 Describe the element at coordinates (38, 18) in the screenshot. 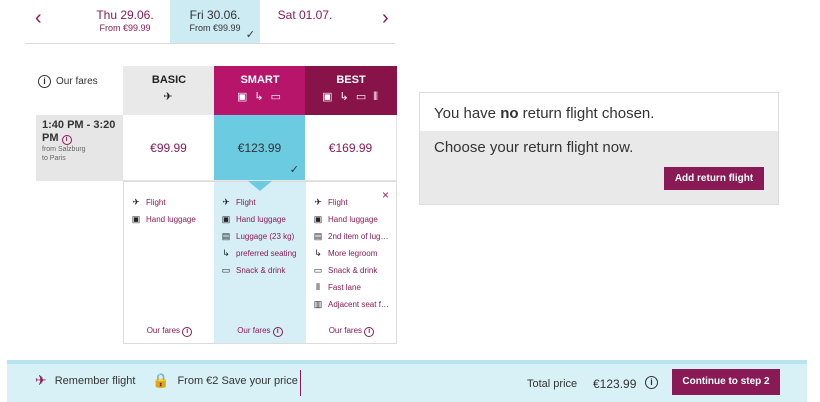

I see `previous-date-arrow-icon: ‹` at that location.